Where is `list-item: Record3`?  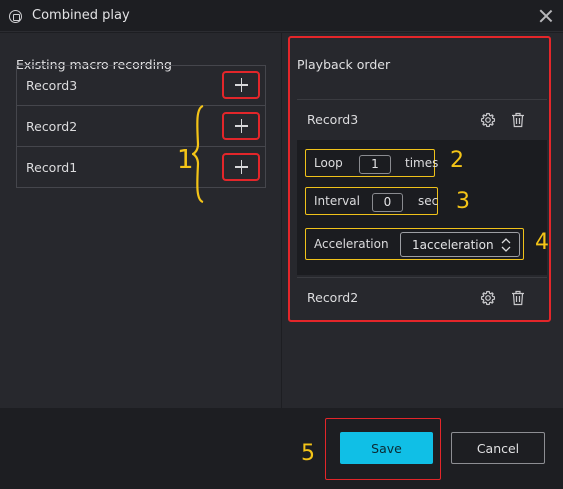
list-item: Record3 is located at coordinates (141, 86).